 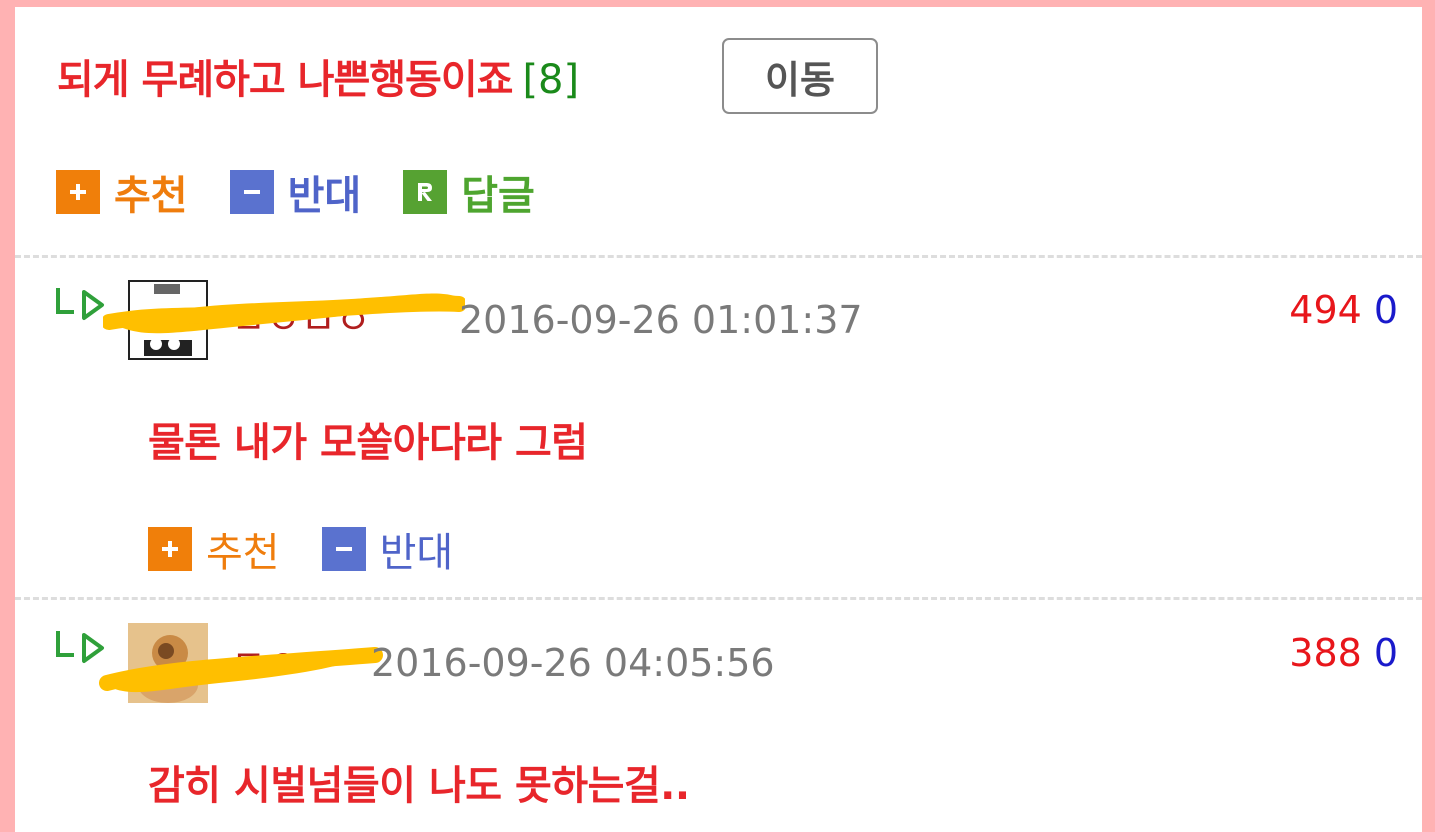 I want to click on reply-button: 답글, so click(x=469, y=192).